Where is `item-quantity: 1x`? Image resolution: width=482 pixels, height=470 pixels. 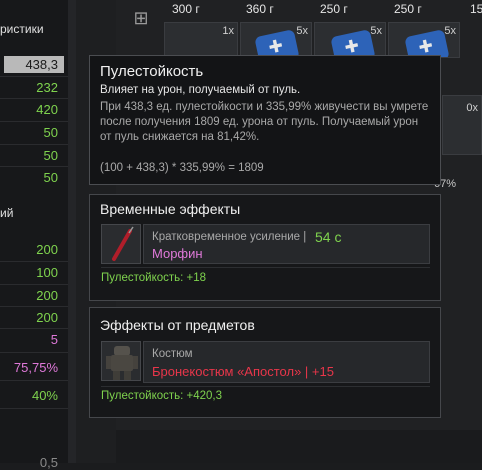 item-quantity: 1x is located at coordinates (228, 31).